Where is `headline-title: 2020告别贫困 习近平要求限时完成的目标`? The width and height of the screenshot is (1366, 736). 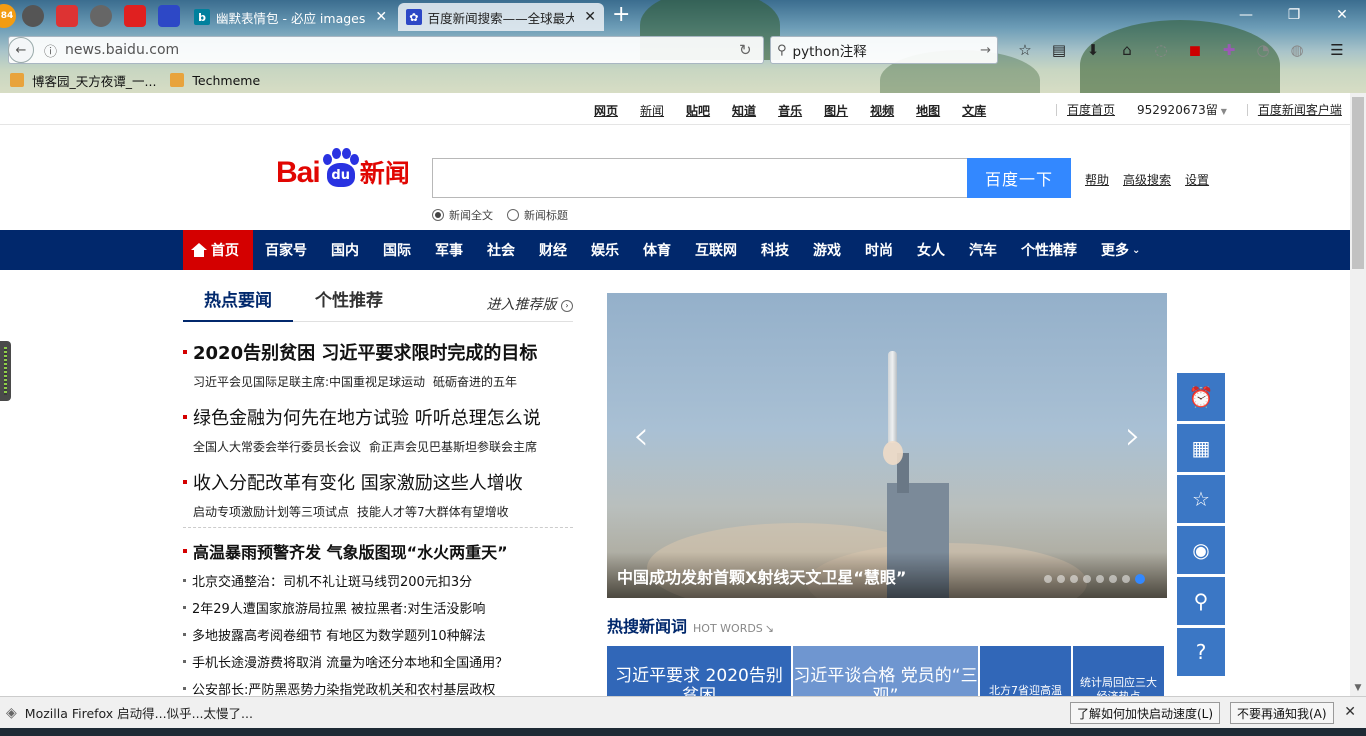
headline-title: 2020告别贫困 习近平要求限时完成的目标 is located at coordinates (360, 352).